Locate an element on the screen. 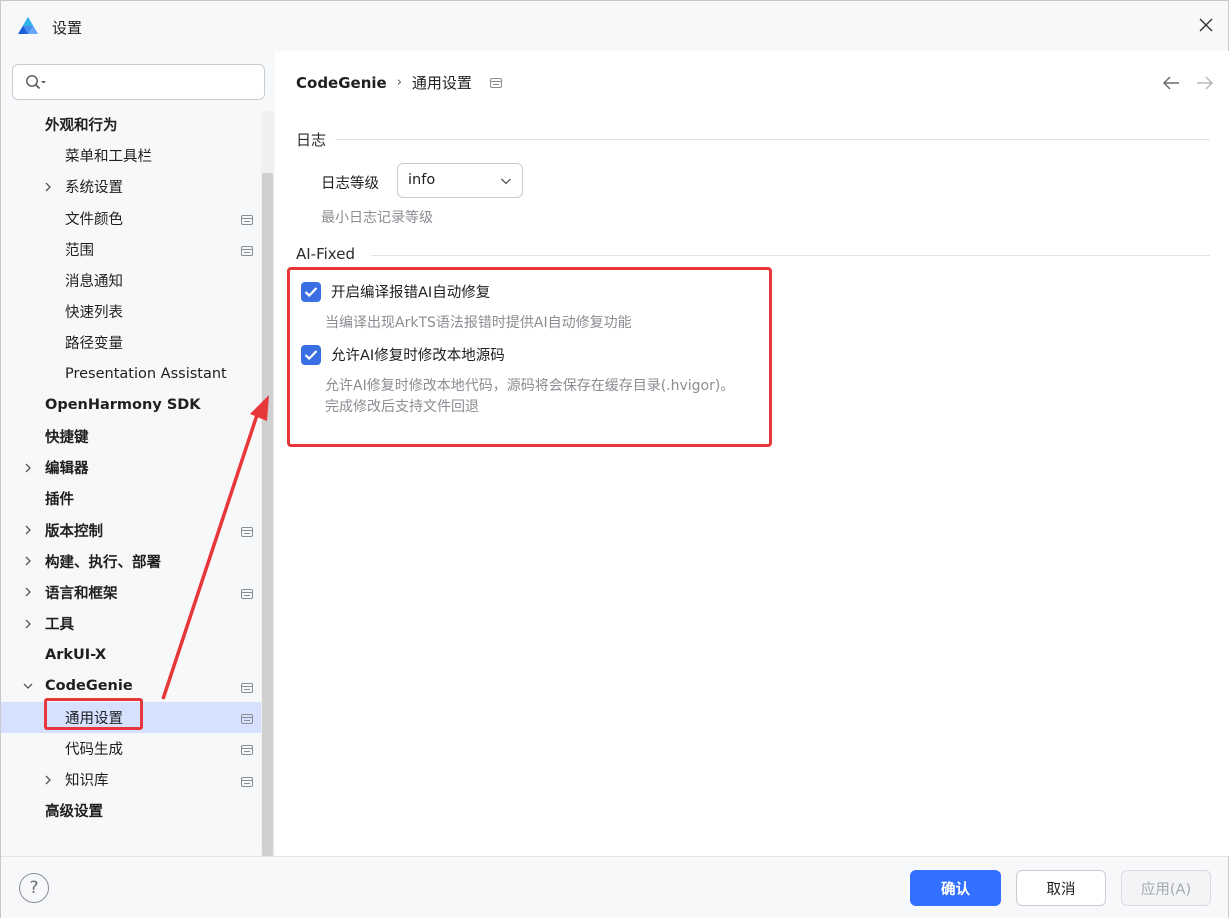 Image resolution: width=1229 pixels, height=918 pixels. sidebar-item: 文件颜色 is located at coordinates (131, 218).